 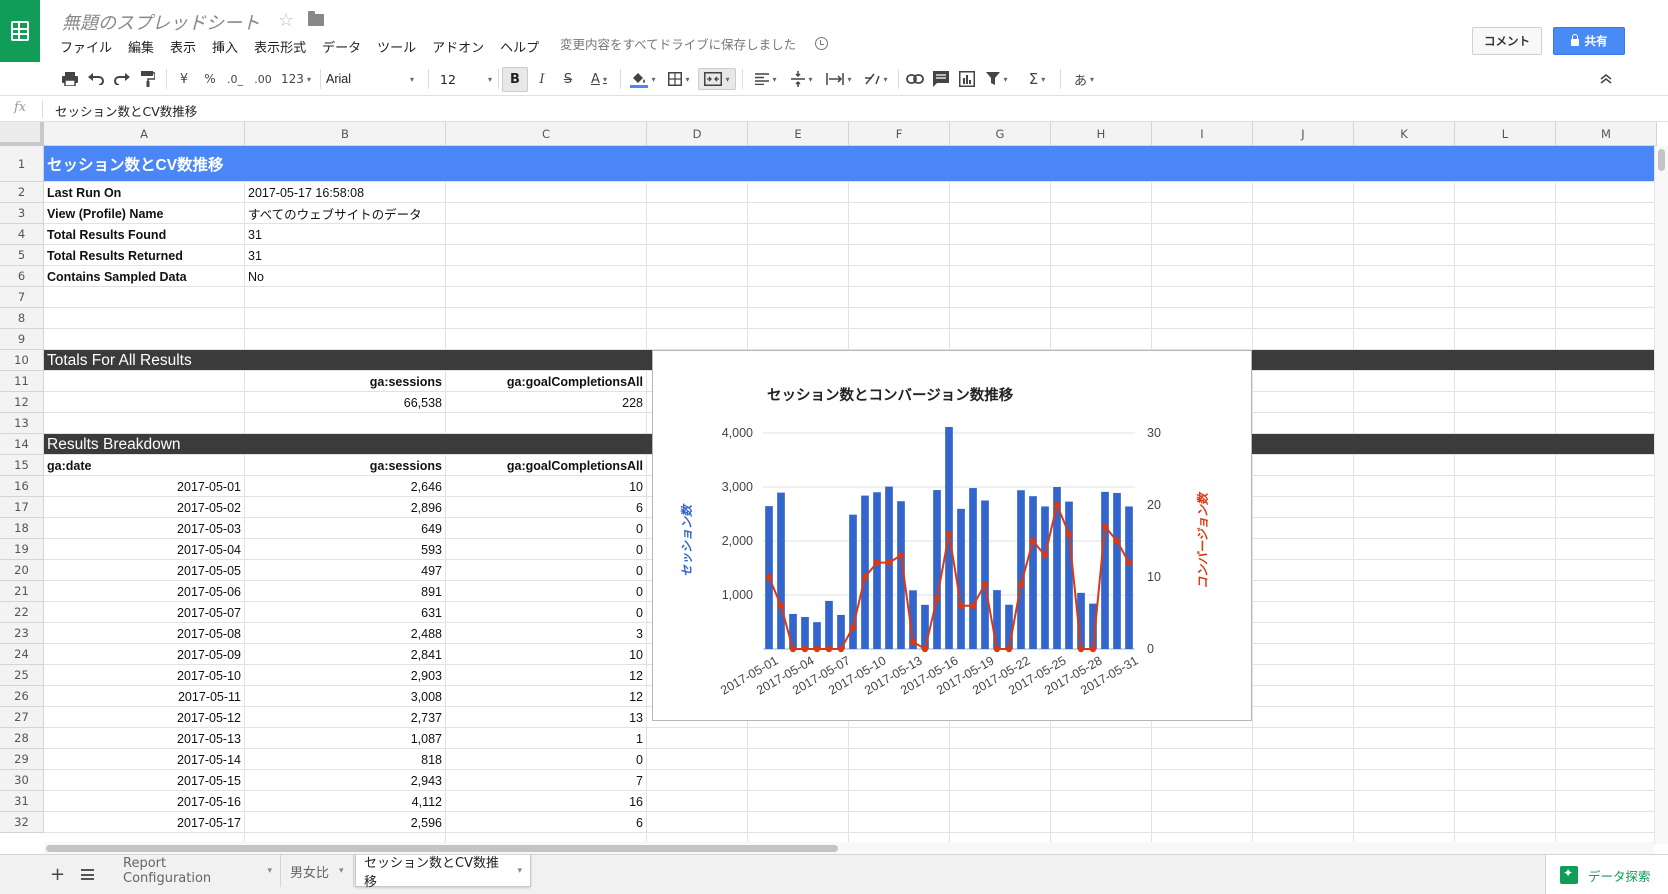 I want to click on input-tools-button: あ, so click(x=1084, y=79).